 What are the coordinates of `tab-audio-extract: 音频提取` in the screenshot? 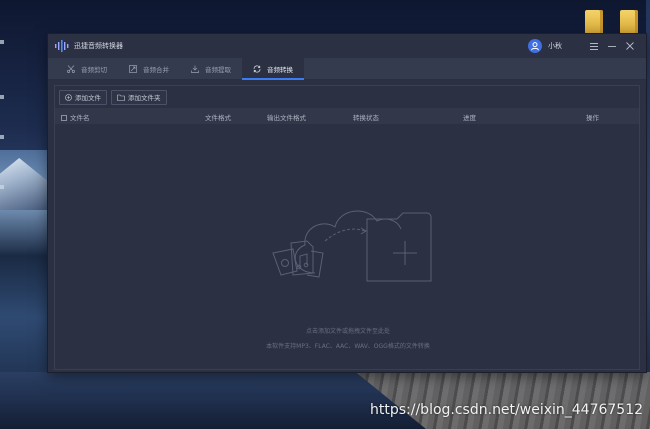 It's located at (211, 68).